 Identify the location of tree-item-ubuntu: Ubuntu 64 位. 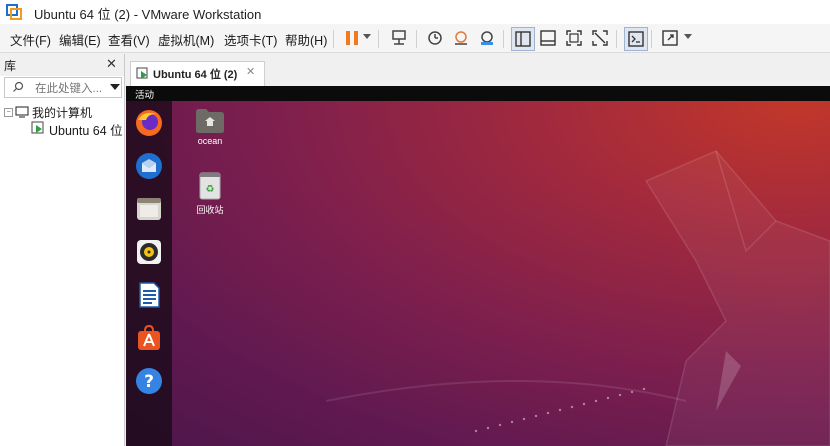
(86, 129).